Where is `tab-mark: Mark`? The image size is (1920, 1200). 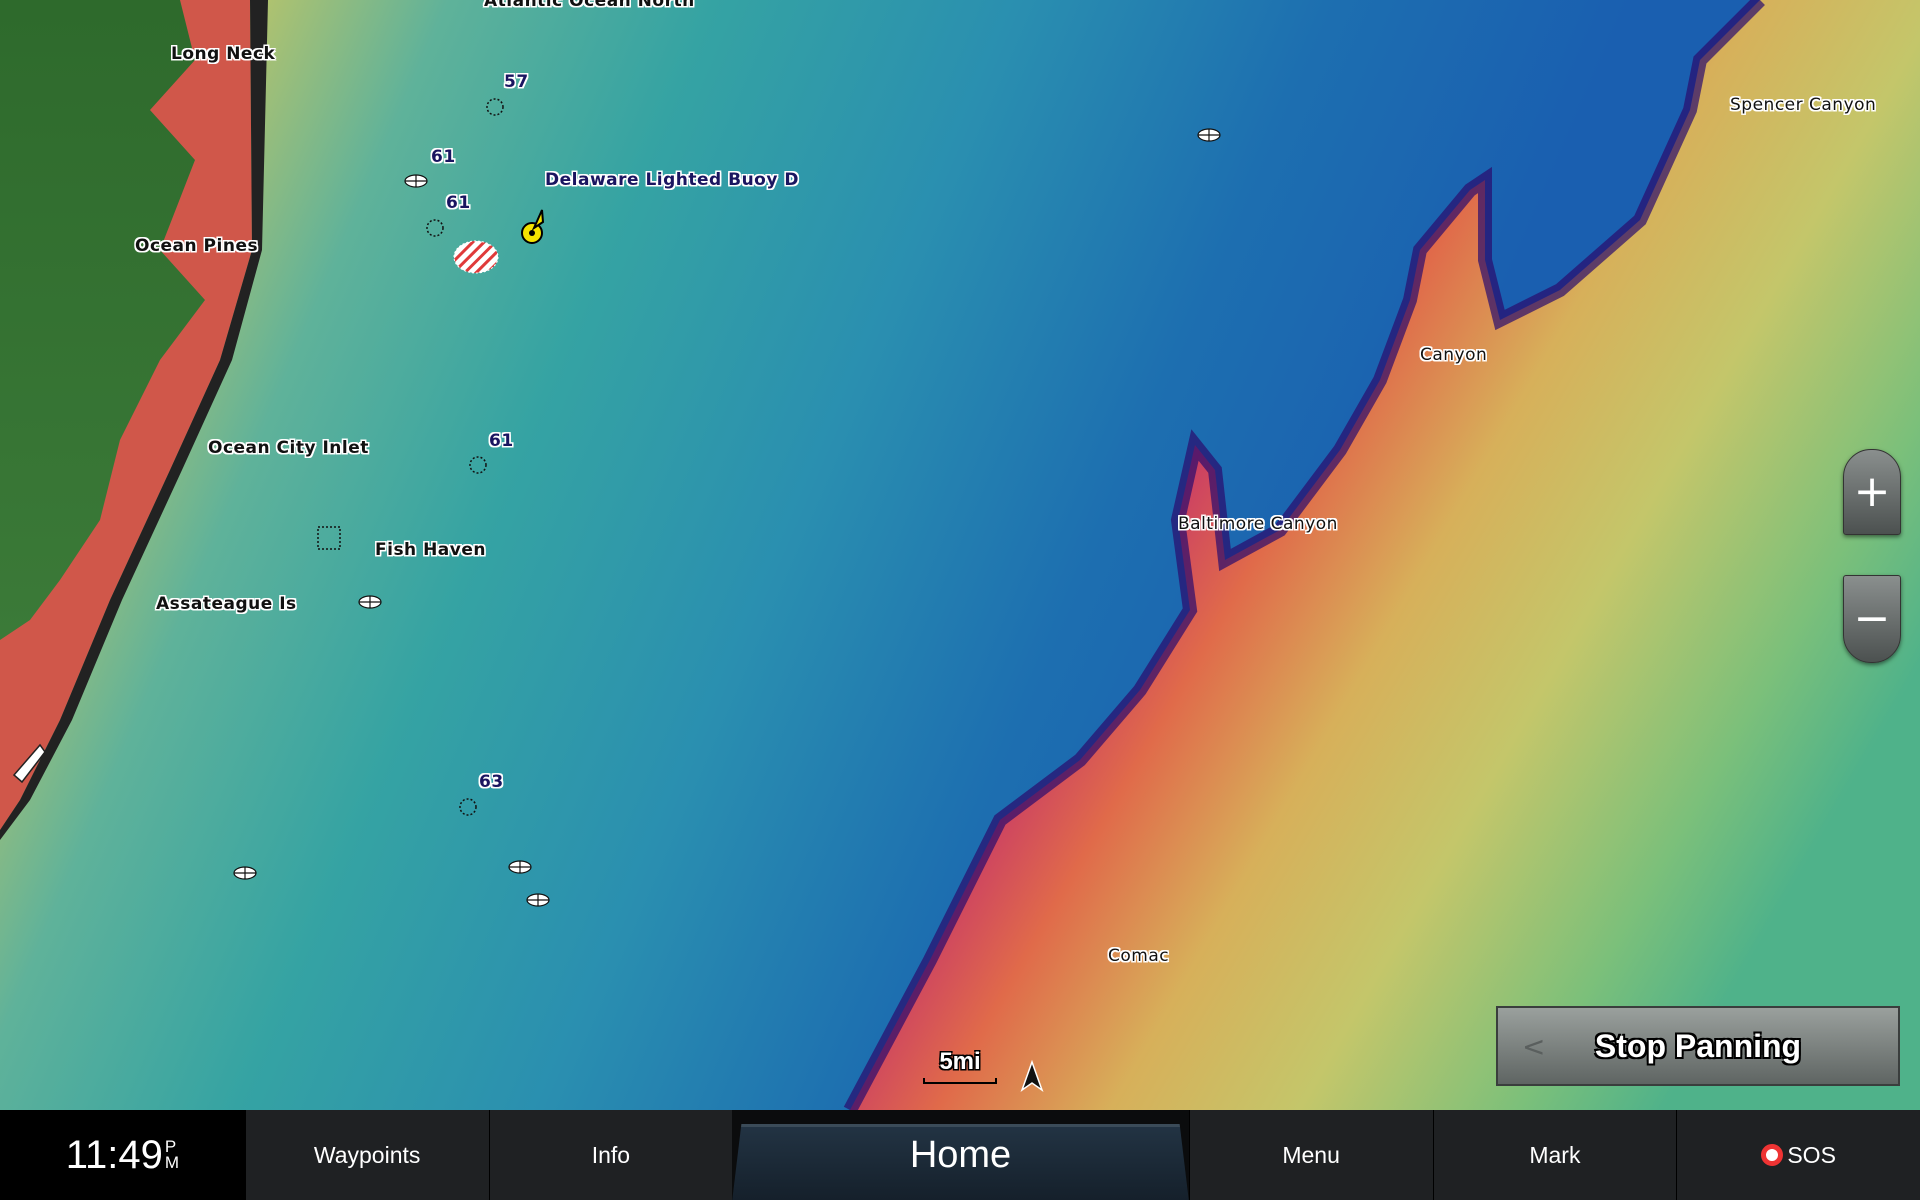 tab-mark: Mark is located at coordinates (1554, 1155).